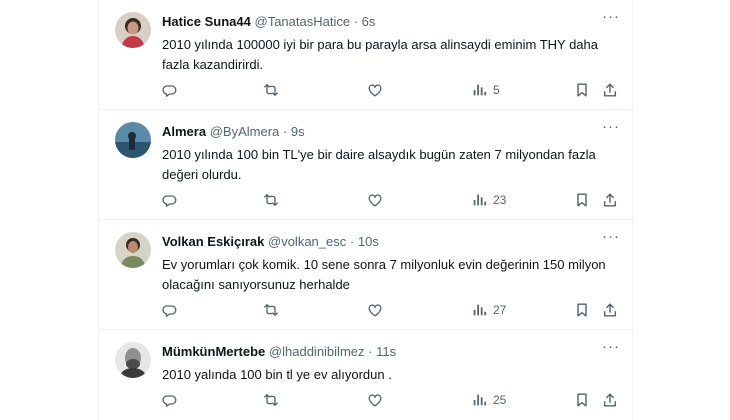 The image size is (730, 420). What do you see at coordinates (378, 132) in the screenshot?
I see `tweet-header: Almera @ByAlmera · 9s` at bounding box center [378, 132].